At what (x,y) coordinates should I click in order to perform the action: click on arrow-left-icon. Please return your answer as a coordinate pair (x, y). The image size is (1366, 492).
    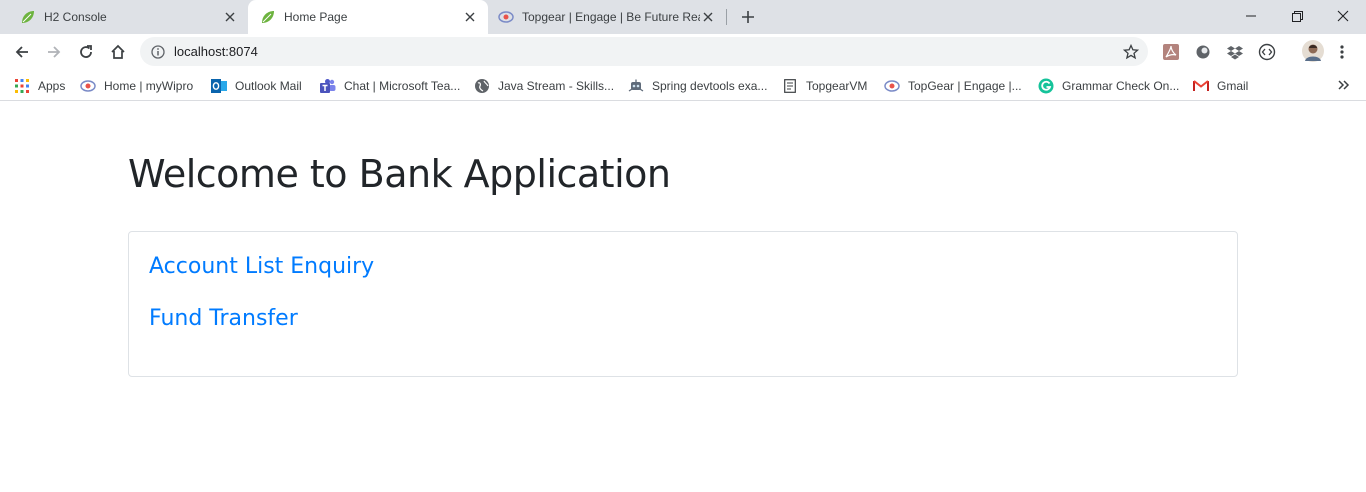
    Looking at the image, I should click on (21, 52).